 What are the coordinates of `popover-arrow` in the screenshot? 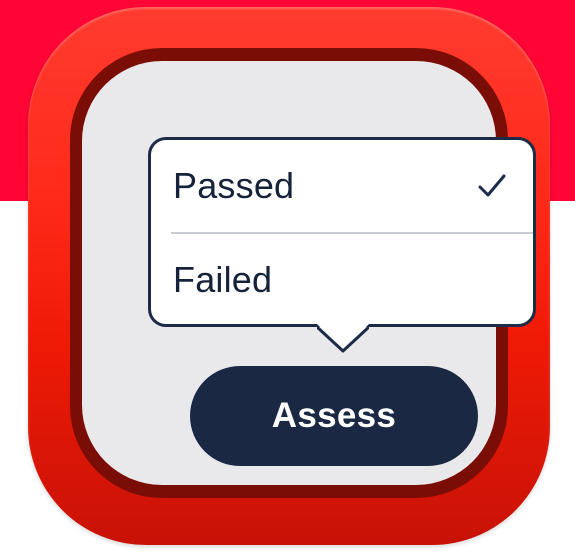 It's located at (343, 338).